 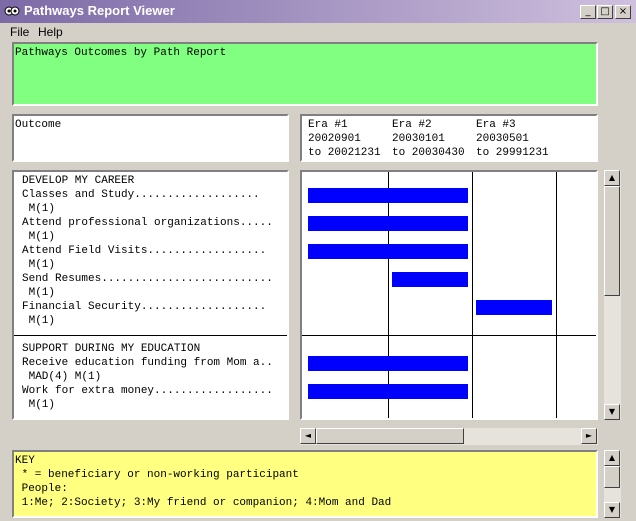 I want to click on era-2-name: Era #2, so click(x=412, y=125).